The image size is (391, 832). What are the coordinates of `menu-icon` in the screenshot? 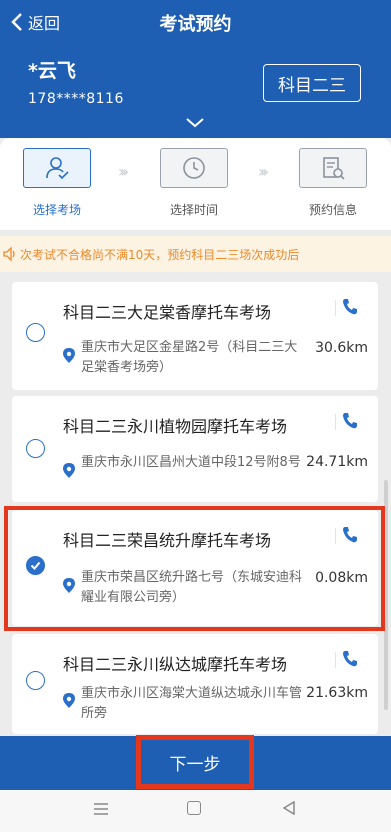 It's located at (101, 809).